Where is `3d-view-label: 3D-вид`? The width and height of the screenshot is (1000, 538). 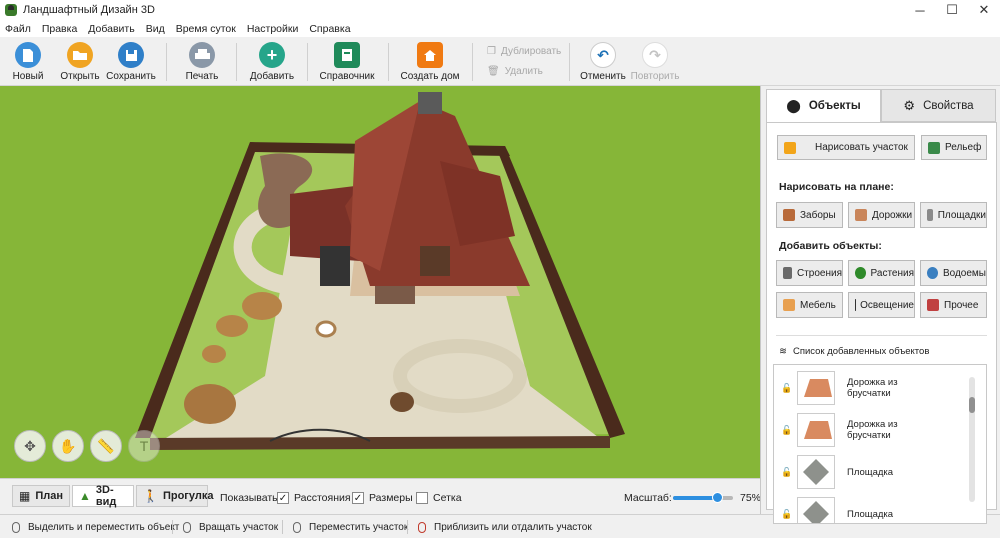
3d-view-label: 3D-вид is located at coordinates (106, 496).